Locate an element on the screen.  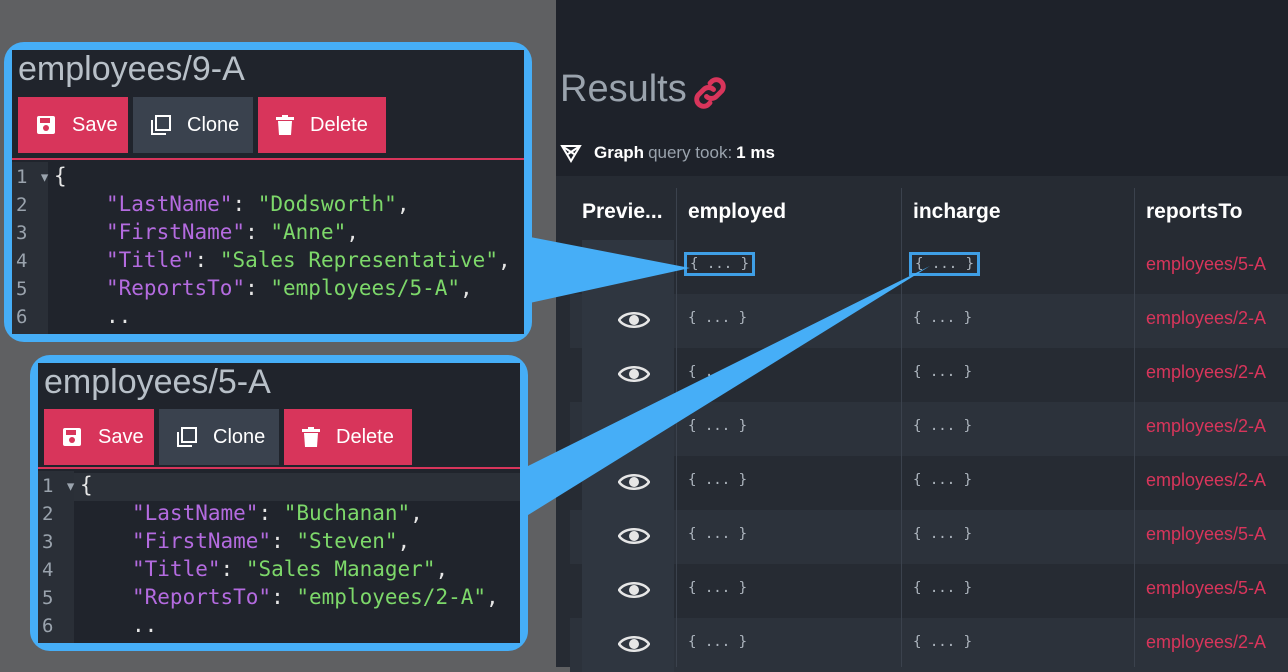
code-line: "FirstName": "Anne", is located at coordinates (232, 232).